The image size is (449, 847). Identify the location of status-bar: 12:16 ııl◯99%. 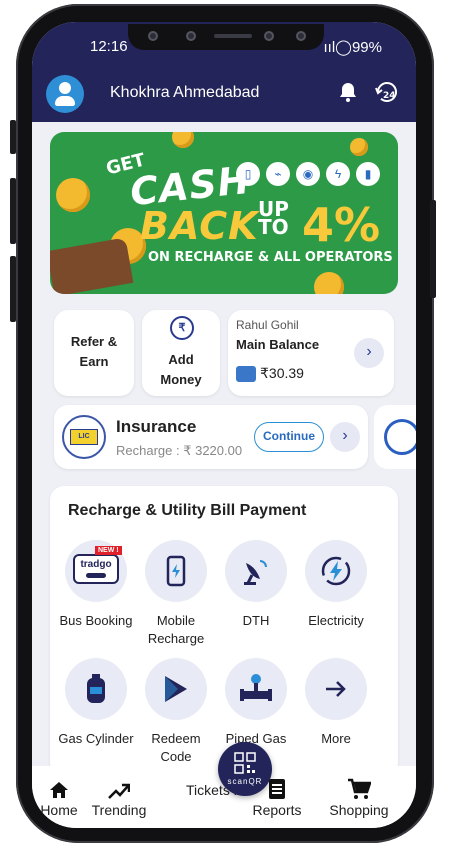
(224, 44).